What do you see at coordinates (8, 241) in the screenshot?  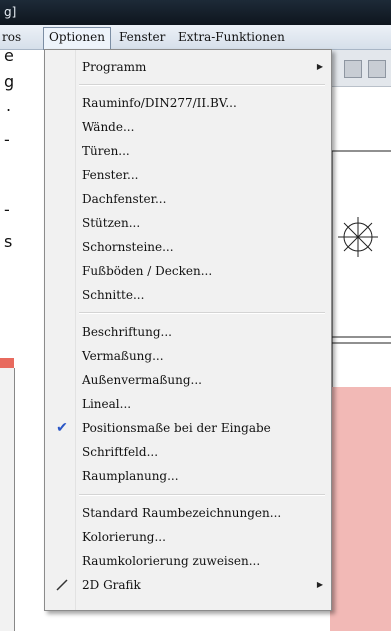 I see `left-text-6: s` at bounding box center [8, 241].